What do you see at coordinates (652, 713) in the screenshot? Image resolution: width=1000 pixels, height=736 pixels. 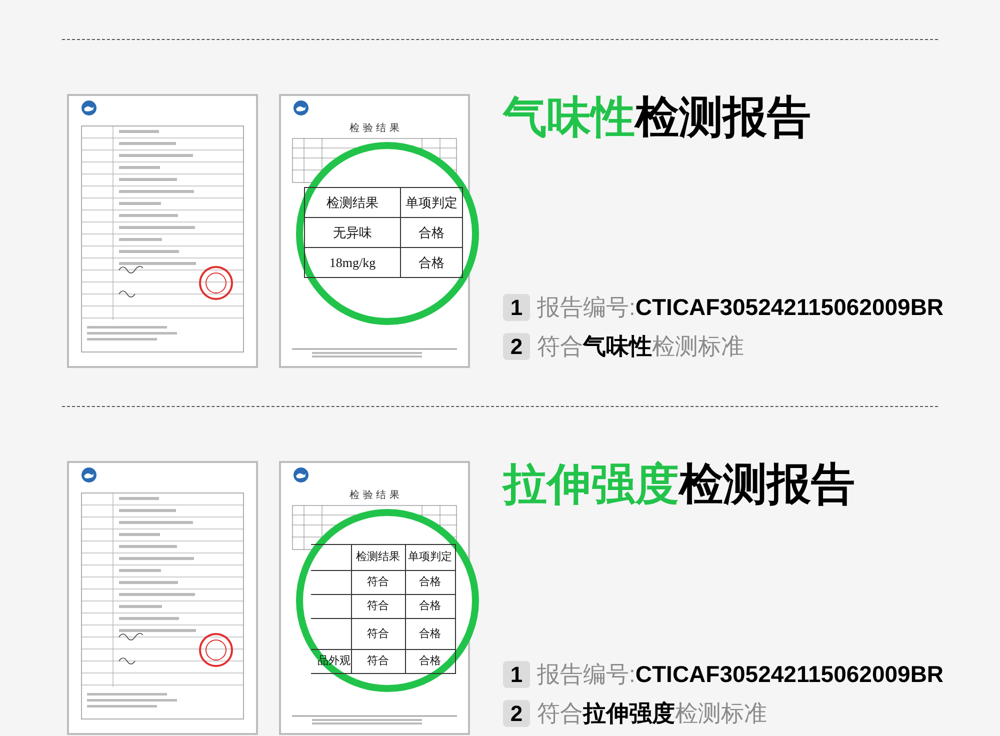 I see `item-text: 符合拉伸强度检测标准` at bounding box center [652, 713].